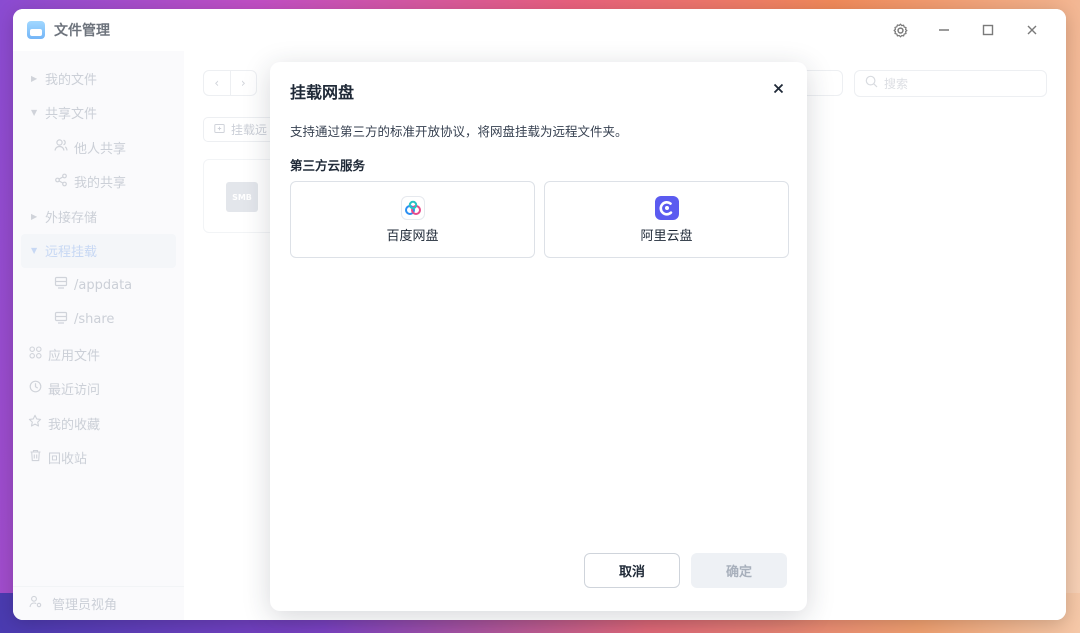 This screenshot has width=1080, height=633. I want to click on confirm-button: 确定, so click(739, 570).